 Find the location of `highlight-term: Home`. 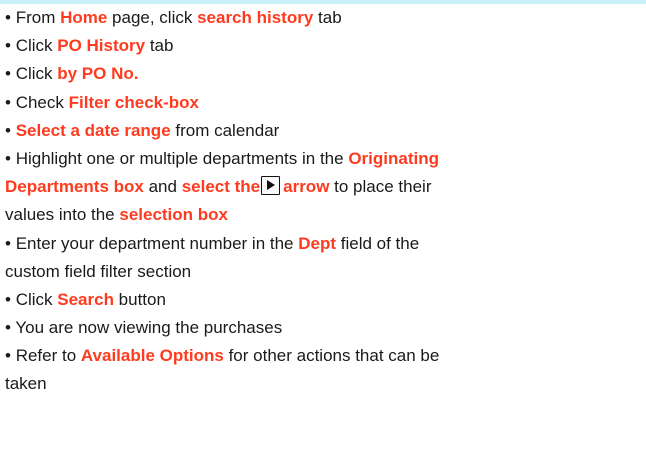

highlight-term: Home is located at coordinates (84, 17).